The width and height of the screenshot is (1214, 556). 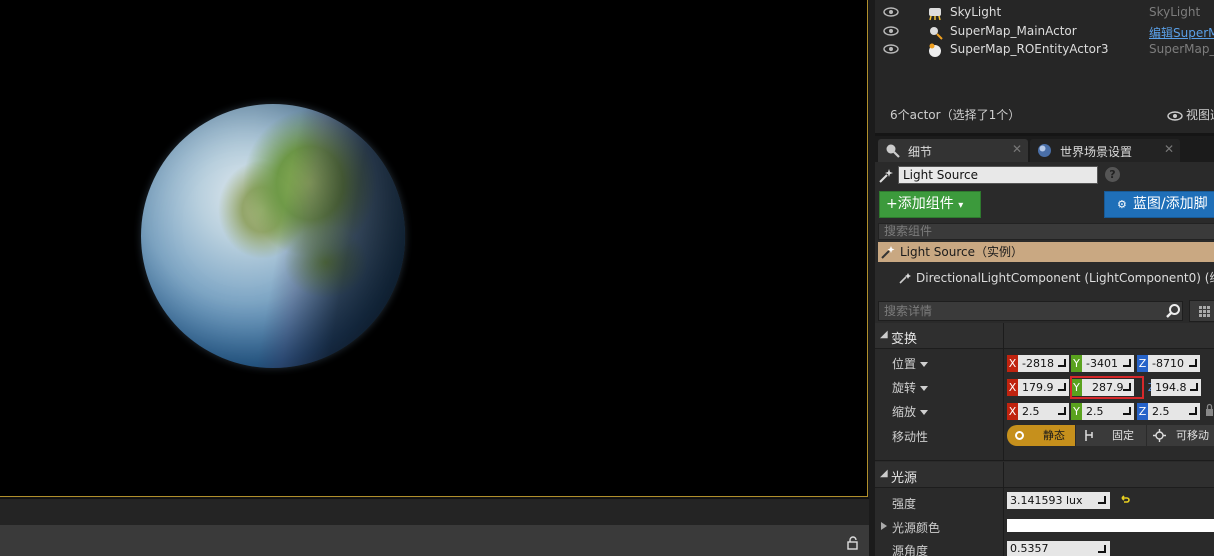 I want to click on location-z-field: -8710, so click(x=1174, y=363).